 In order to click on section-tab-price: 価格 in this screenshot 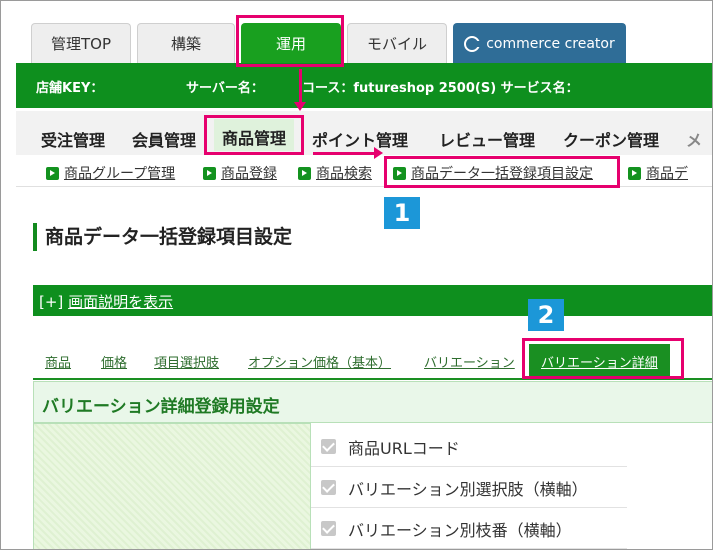, I will do `click(114, 361)`.